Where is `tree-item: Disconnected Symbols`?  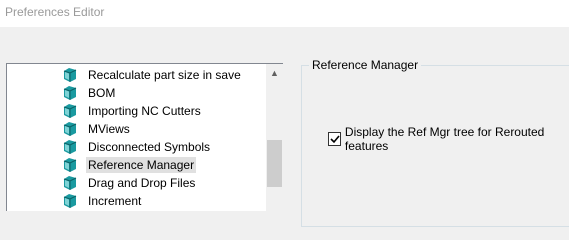 tree-item: Disconnected Symbols is located at coordinates (136, 147).